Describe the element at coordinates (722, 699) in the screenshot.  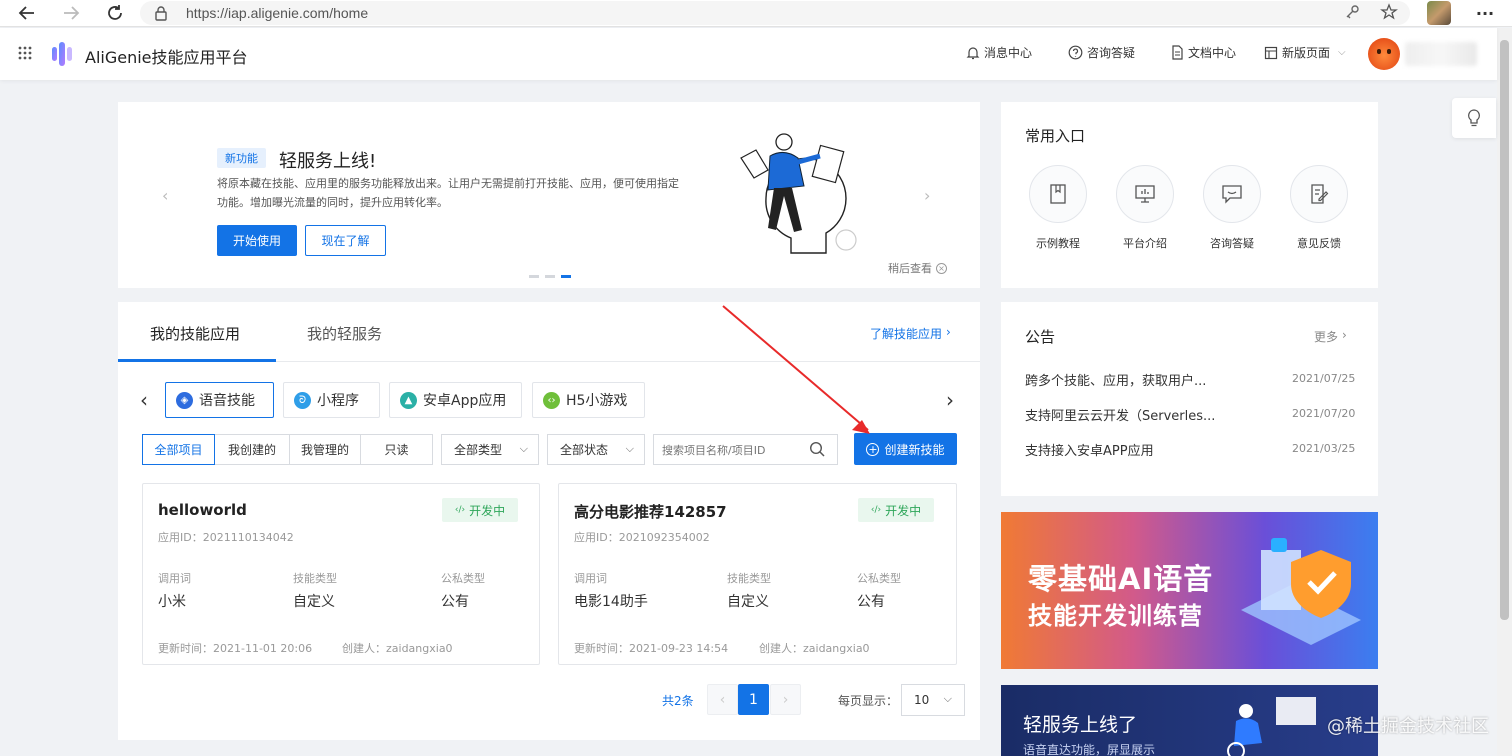
I see `page-prev-icon: ‹` at that location.